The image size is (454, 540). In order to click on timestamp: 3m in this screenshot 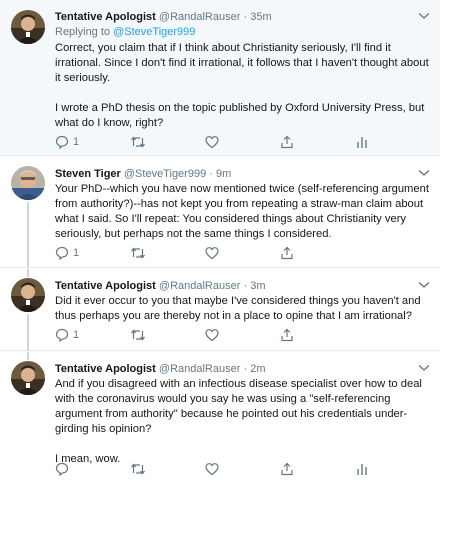, I will do `click(257, 286)`.